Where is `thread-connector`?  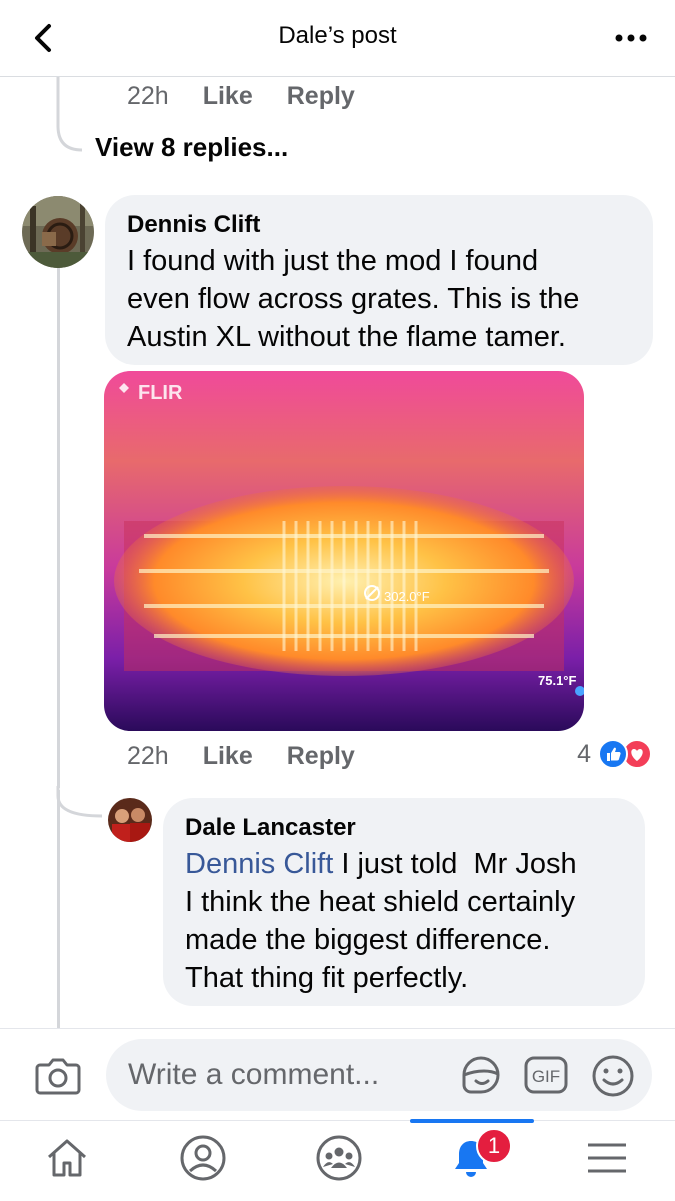
thread-connector is located at coordinates (69, 114).